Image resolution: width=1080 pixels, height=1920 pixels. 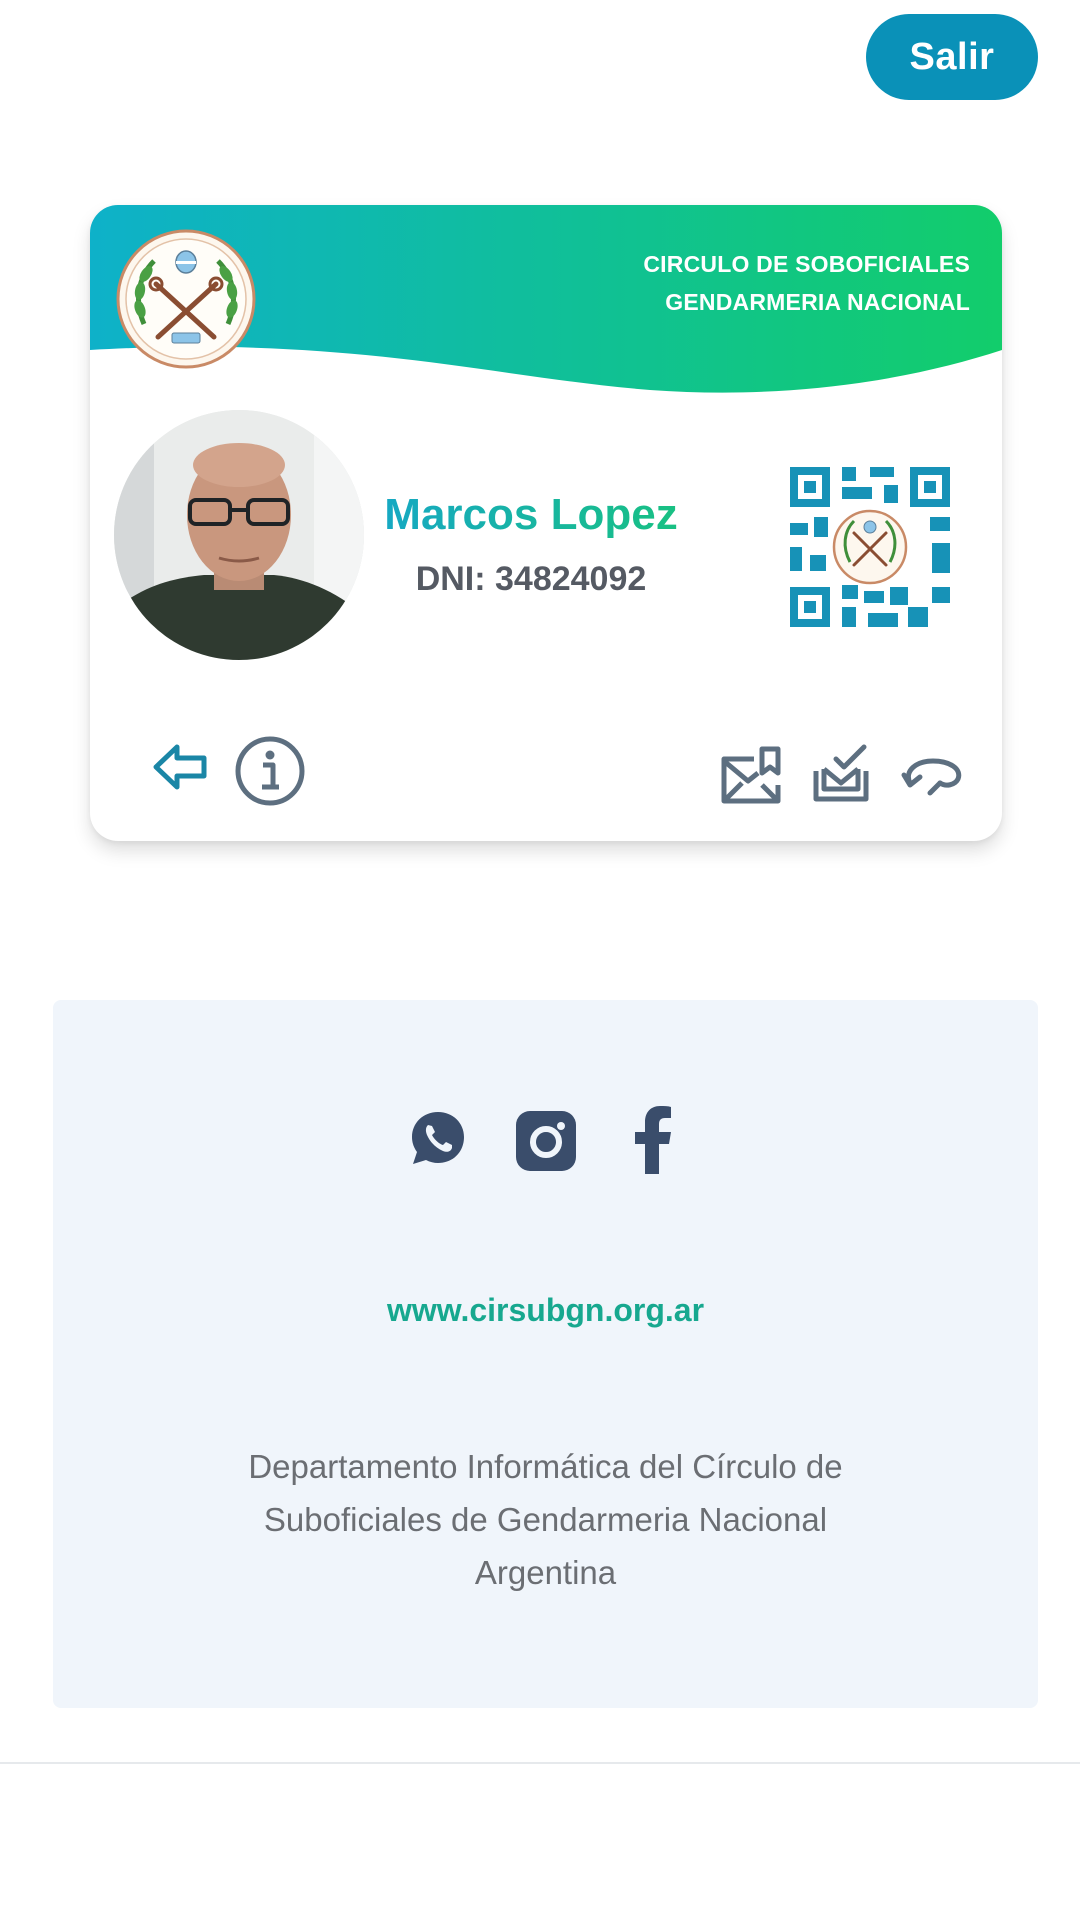 What do you see at coordinates (186, 299) in the screenshot?
I see `organization-seal-icon` at bounding box center [186, 299].